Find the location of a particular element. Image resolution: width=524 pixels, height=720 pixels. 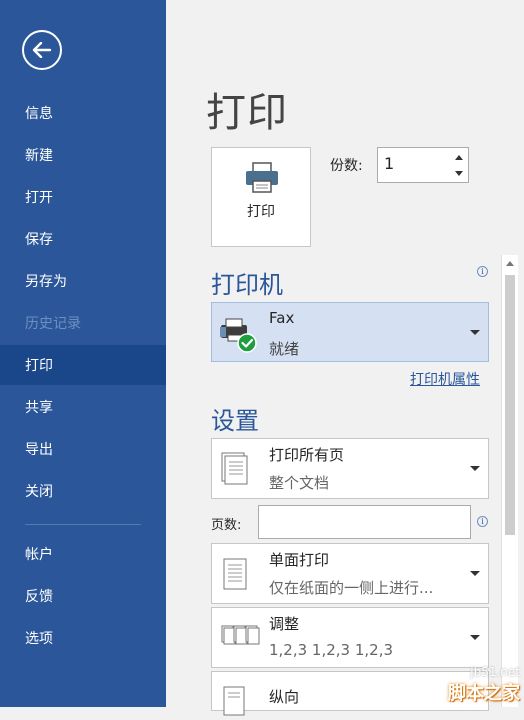

printer-heading: 打印机 is located at coordinates (247, 285).